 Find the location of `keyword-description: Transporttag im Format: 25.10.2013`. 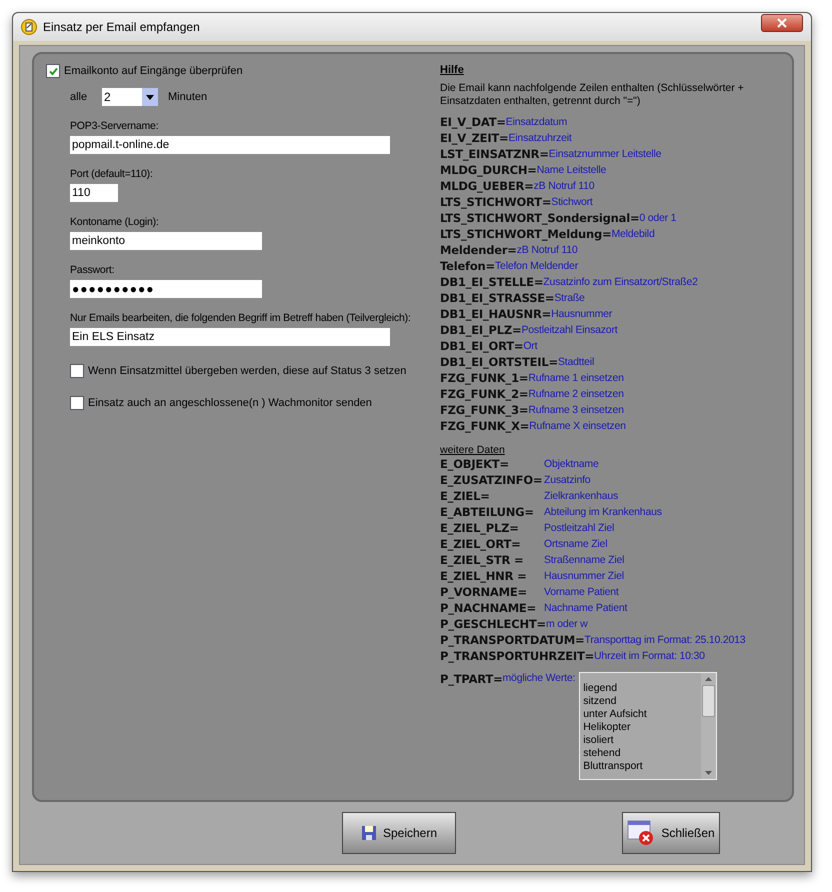

keyword-description: Transporttag im Format: 25.10.2013 is located at coordinates (665, 640).